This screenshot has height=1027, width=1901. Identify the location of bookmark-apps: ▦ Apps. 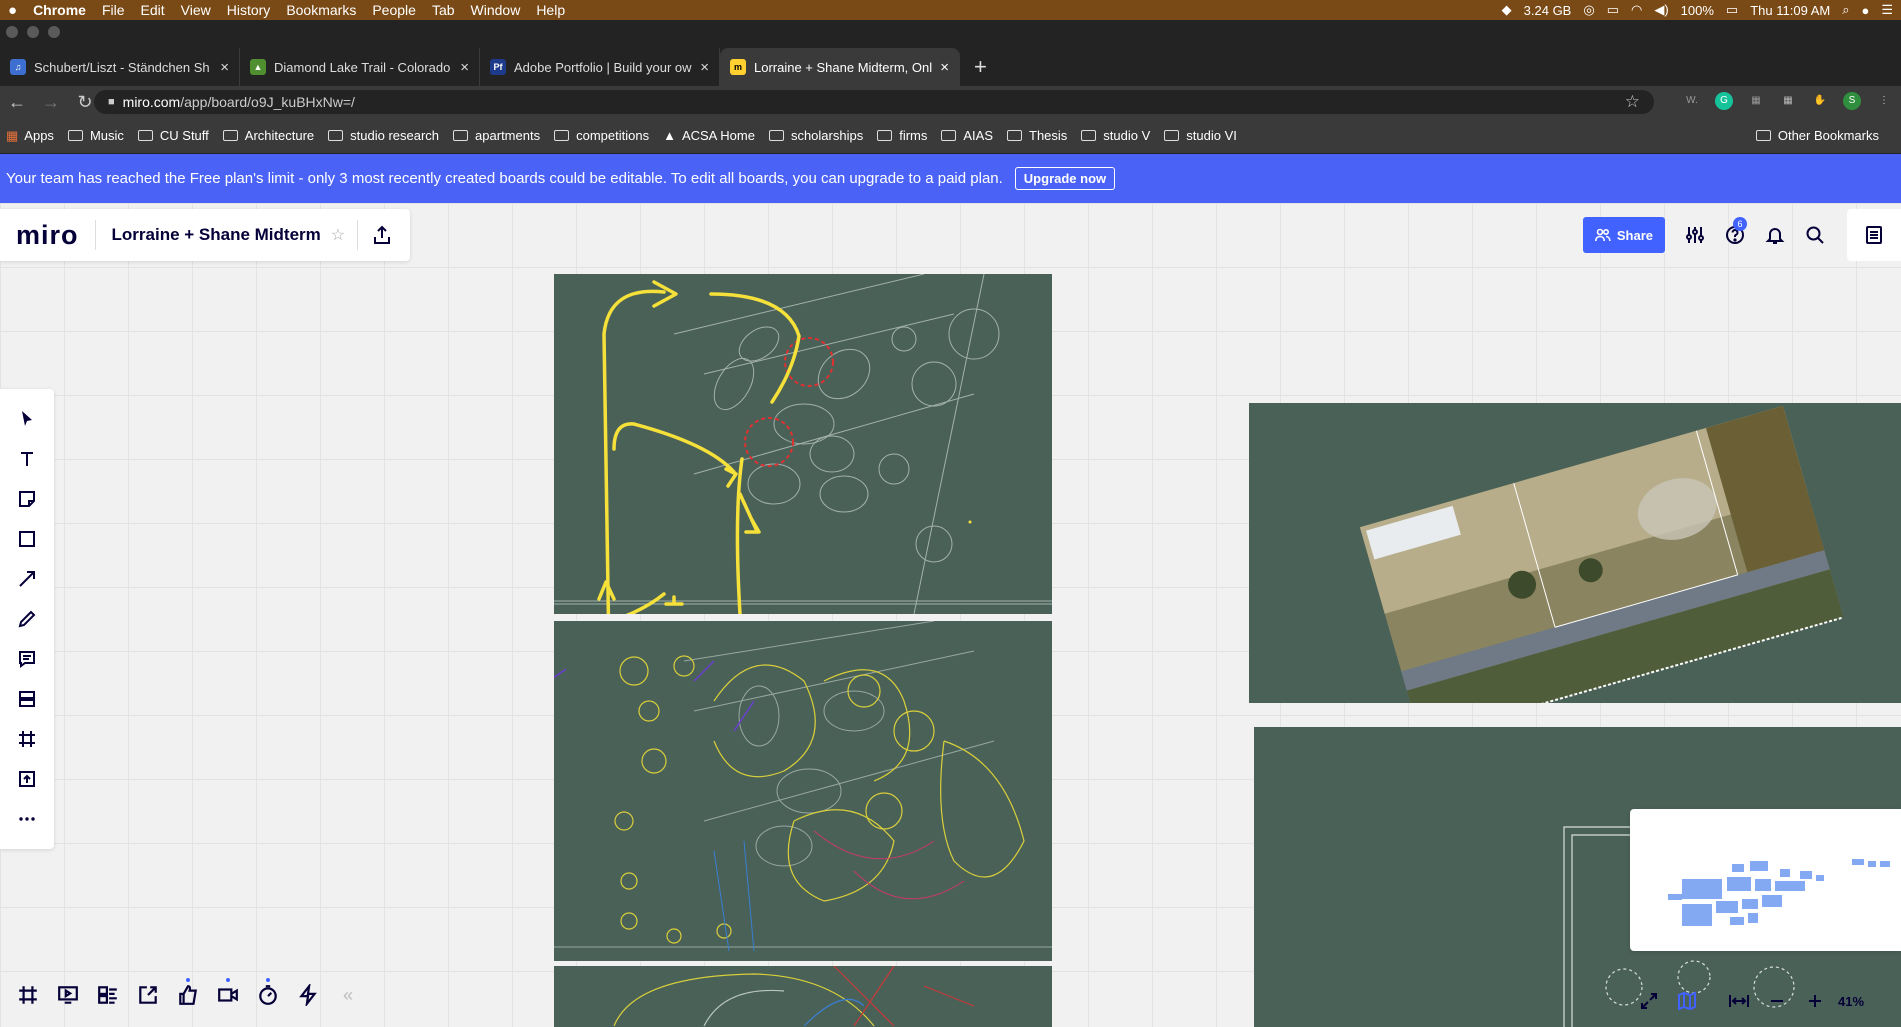
(30, 136).